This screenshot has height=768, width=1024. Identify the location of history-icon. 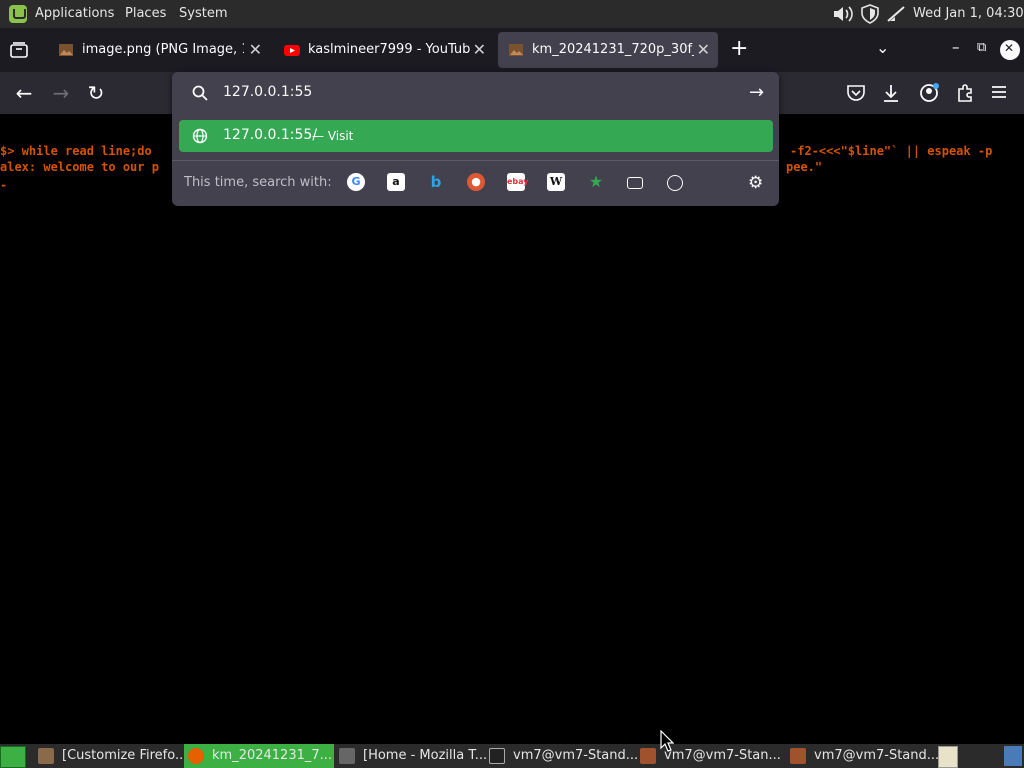
(675, 183).